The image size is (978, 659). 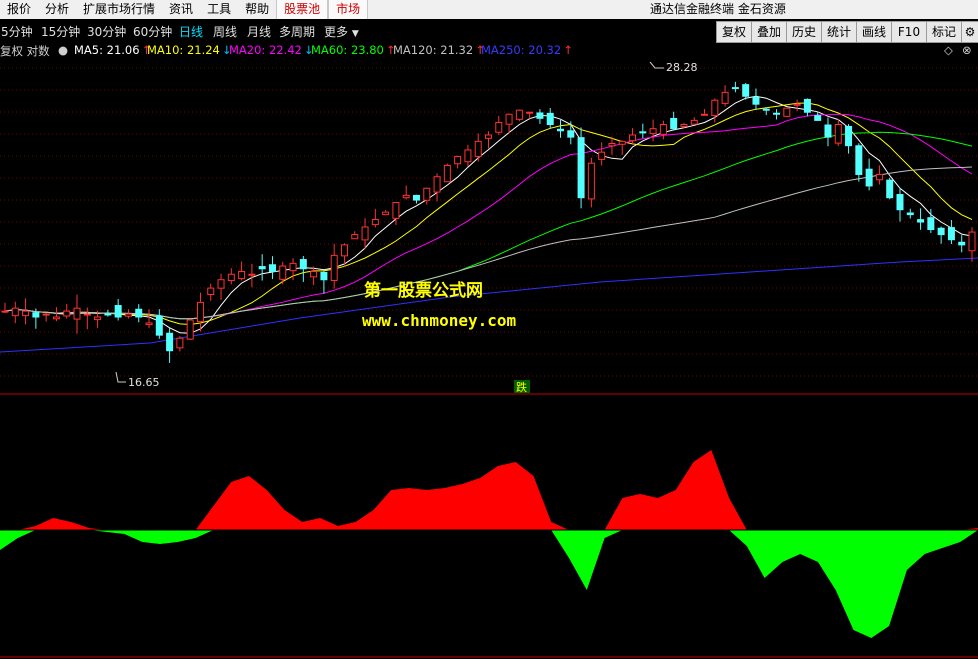 What do you see at coordinates (63, 50) in the screenshot?
I see `chevron-circle-icon: ●` at bounding box center [63, 50].